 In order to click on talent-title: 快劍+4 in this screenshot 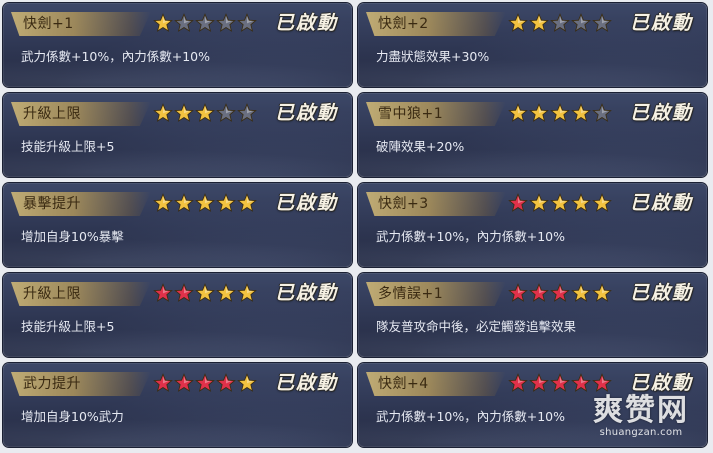, I will do `click(403, 384)`.